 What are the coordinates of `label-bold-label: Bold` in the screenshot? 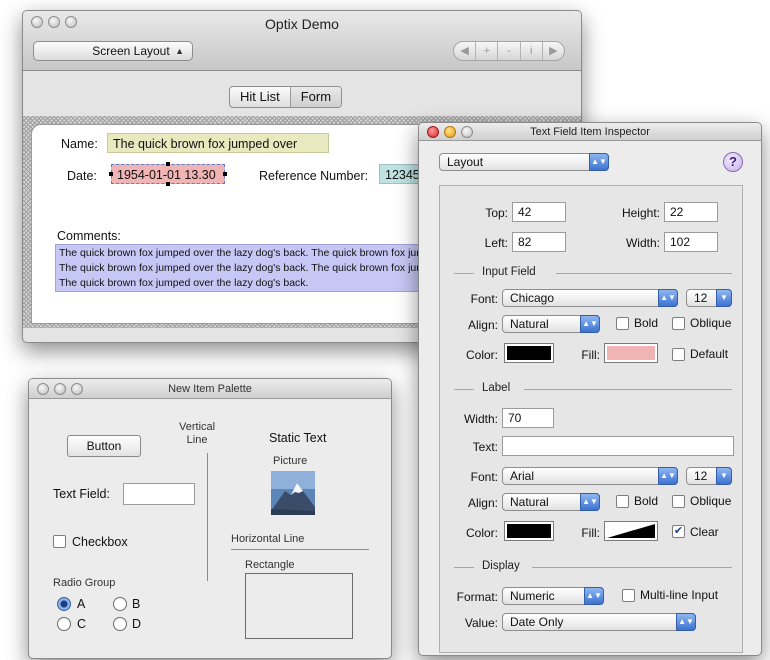 It's located at (646, 501).